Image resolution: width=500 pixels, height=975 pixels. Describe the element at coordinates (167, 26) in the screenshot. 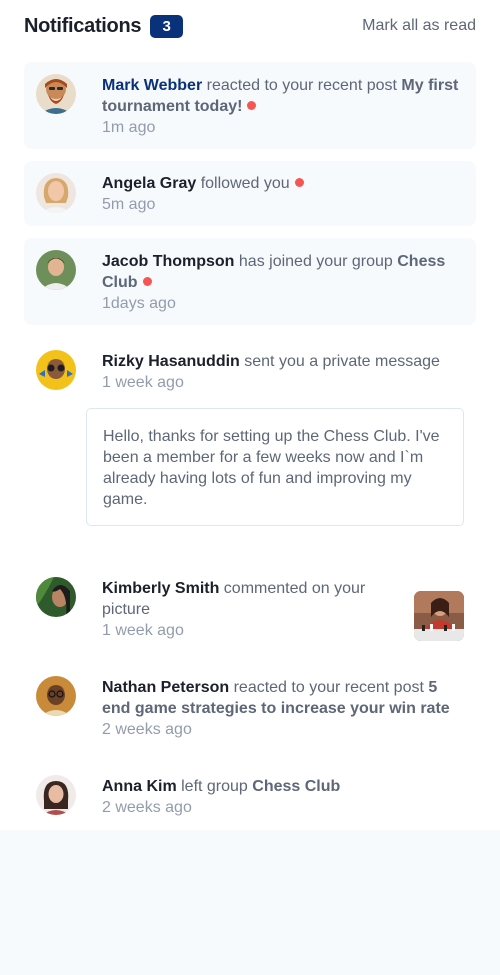

I see `unread-count-badge: 3` at that location.